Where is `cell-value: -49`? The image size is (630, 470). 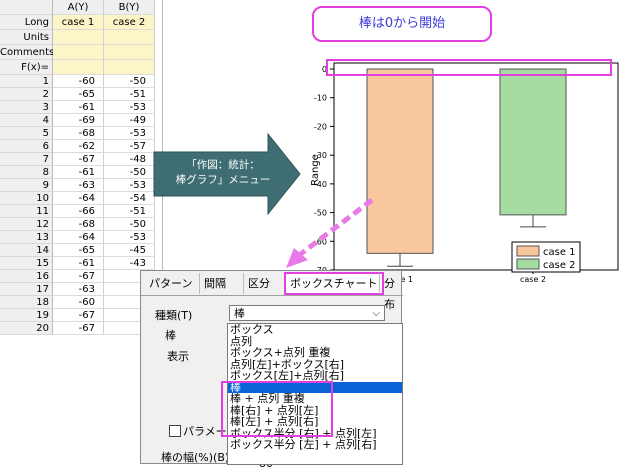
cell-value: -49 is located at coordinates (137, 120).